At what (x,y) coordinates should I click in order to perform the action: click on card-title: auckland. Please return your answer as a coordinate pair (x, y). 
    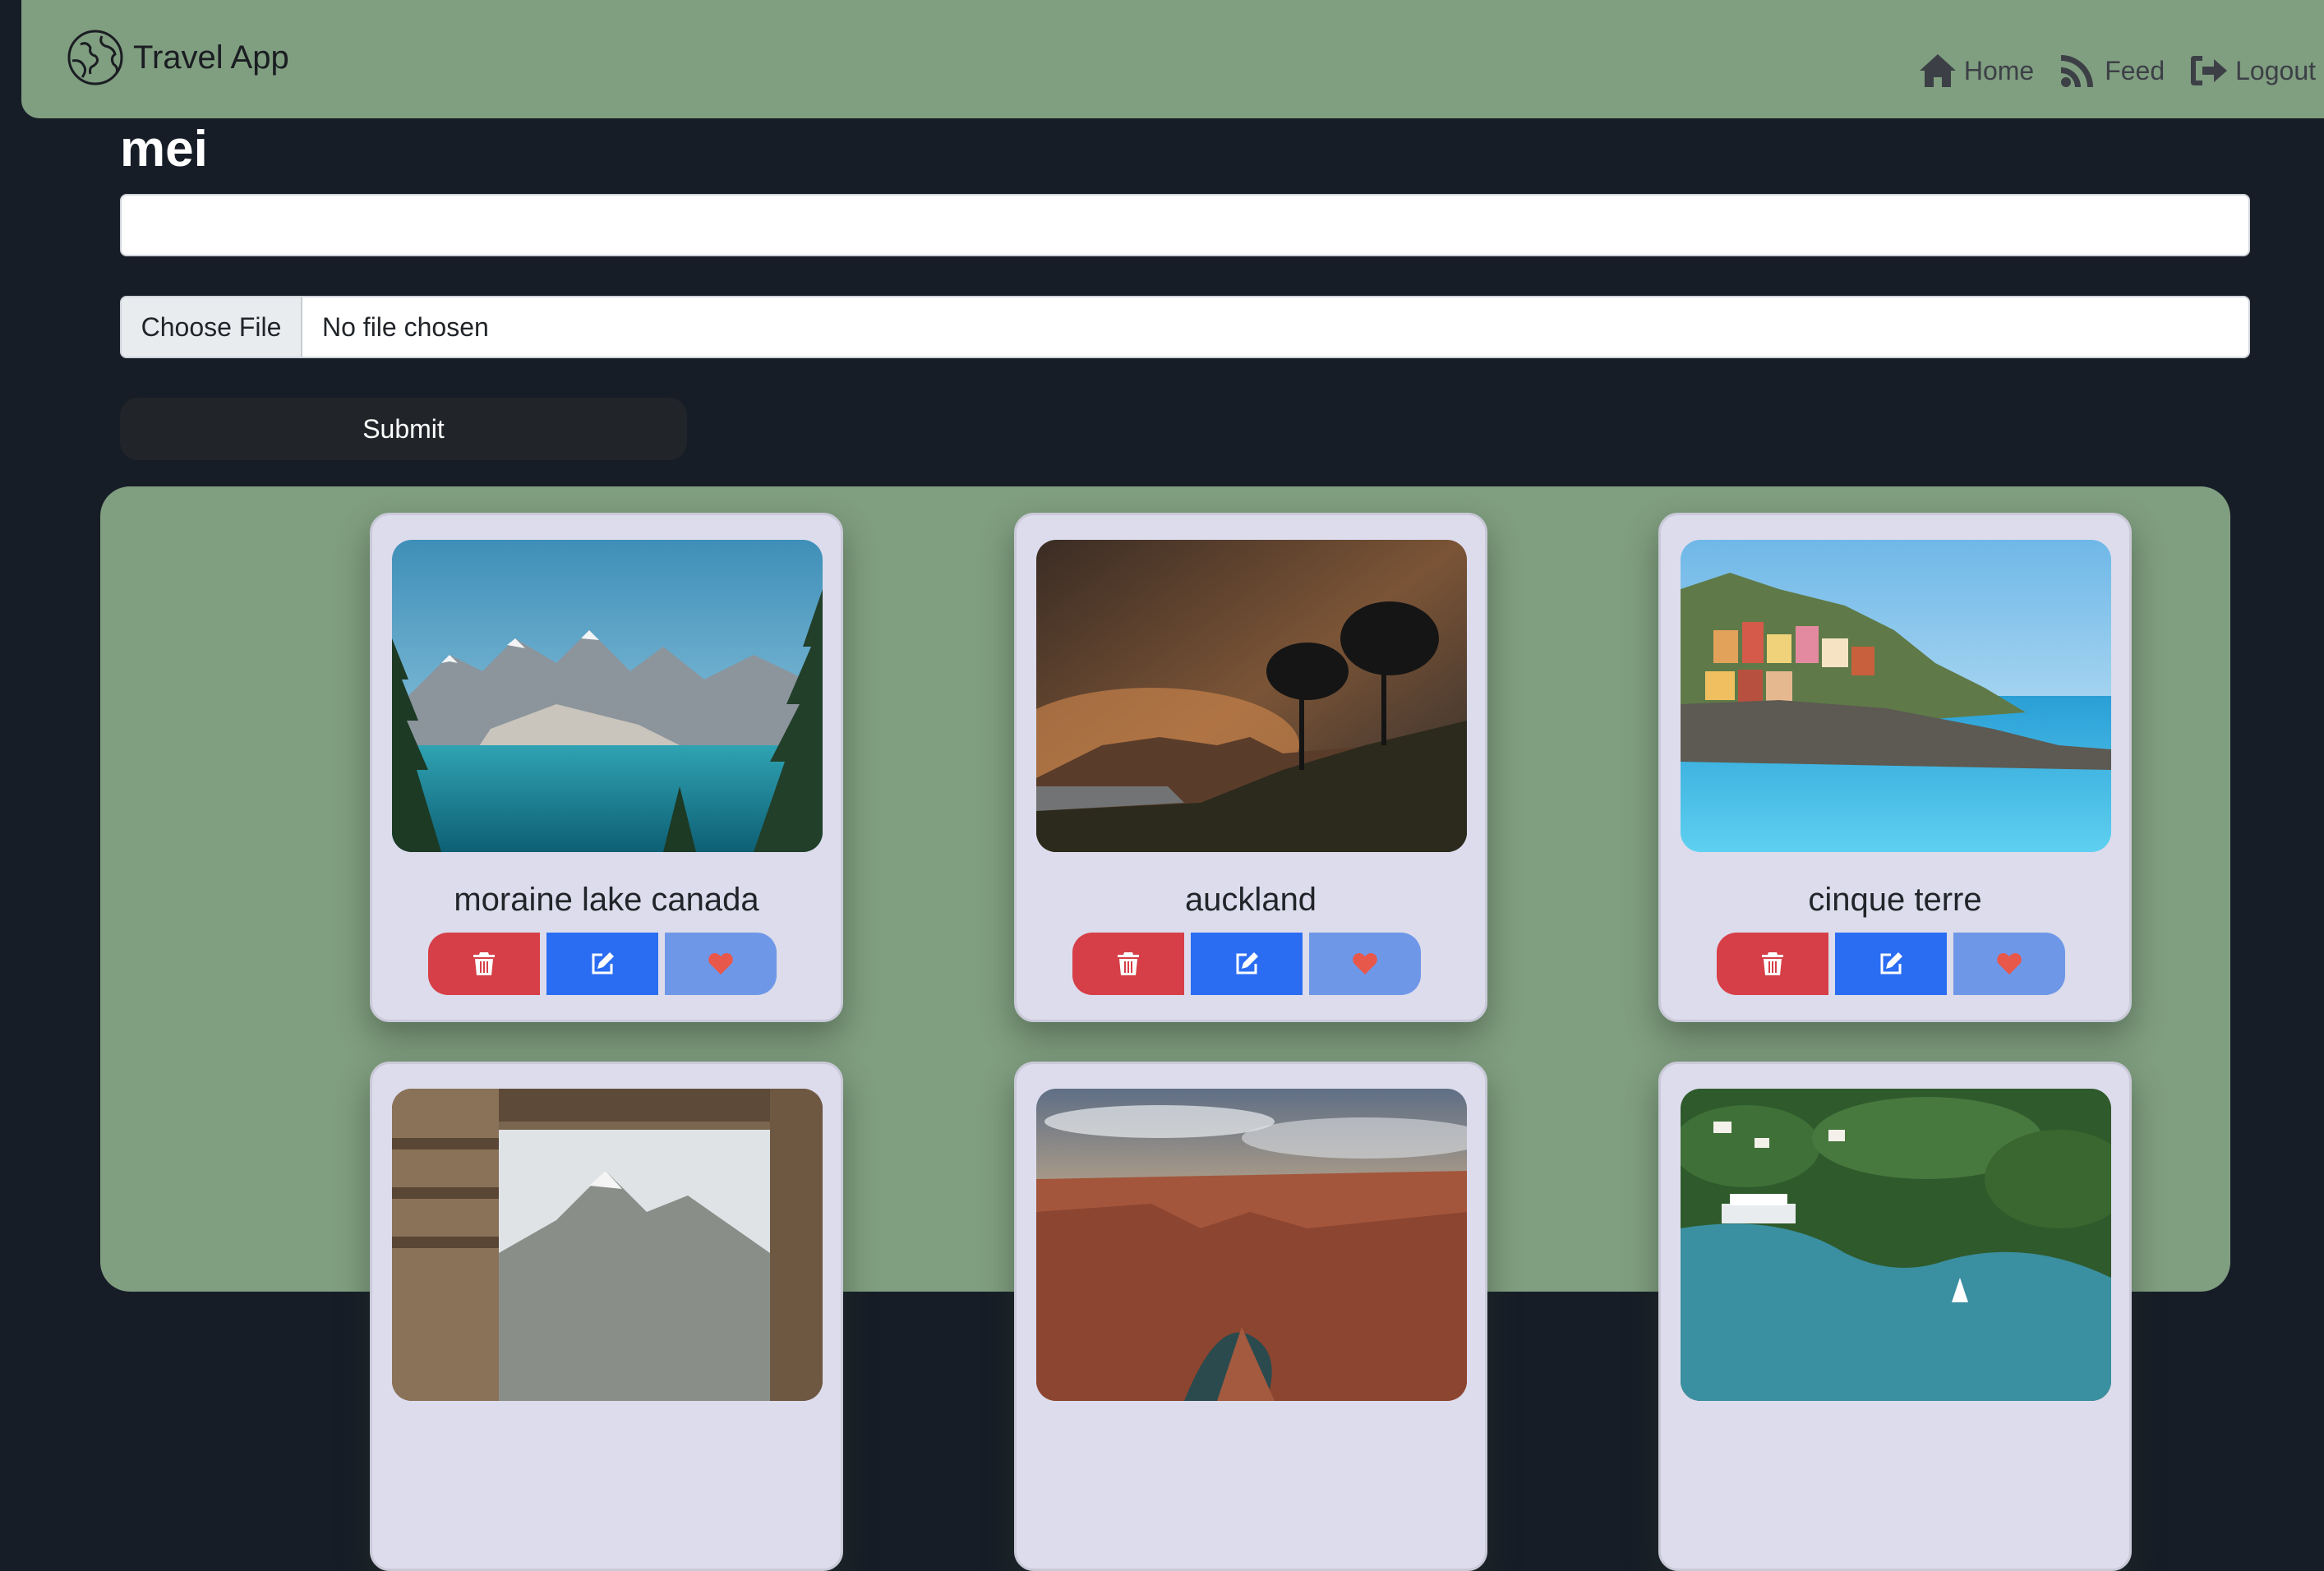
    Looking at the image, I should click on (1250, 900).